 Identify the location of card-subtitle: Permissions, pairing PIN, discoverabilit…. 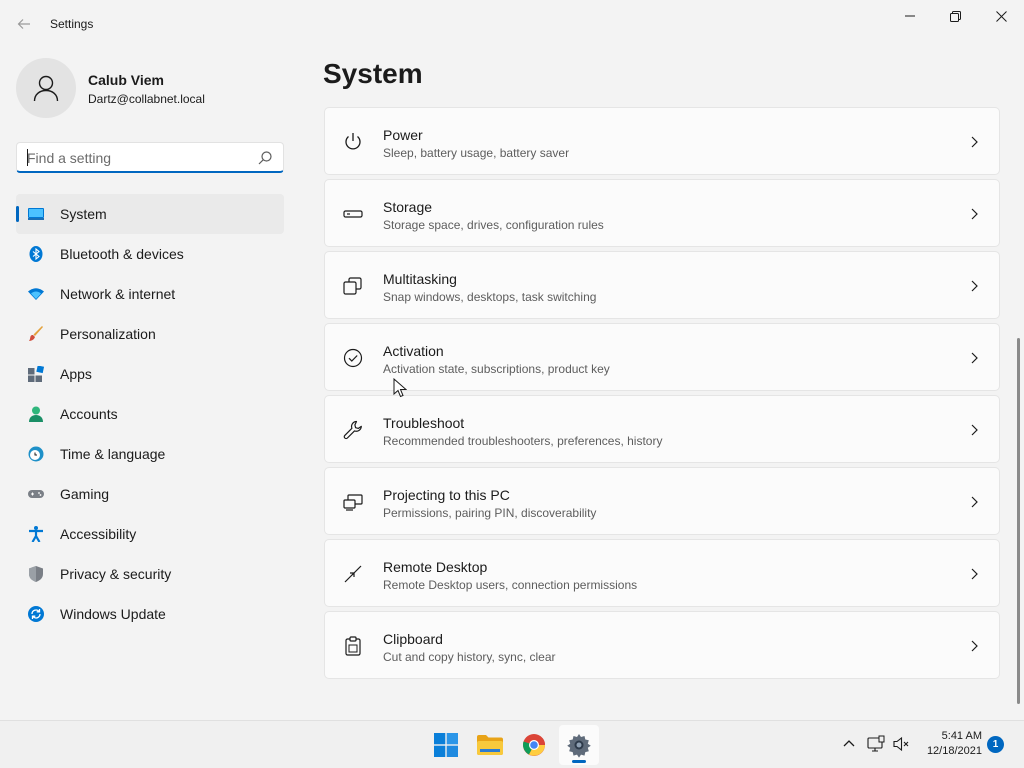
(490, 513).